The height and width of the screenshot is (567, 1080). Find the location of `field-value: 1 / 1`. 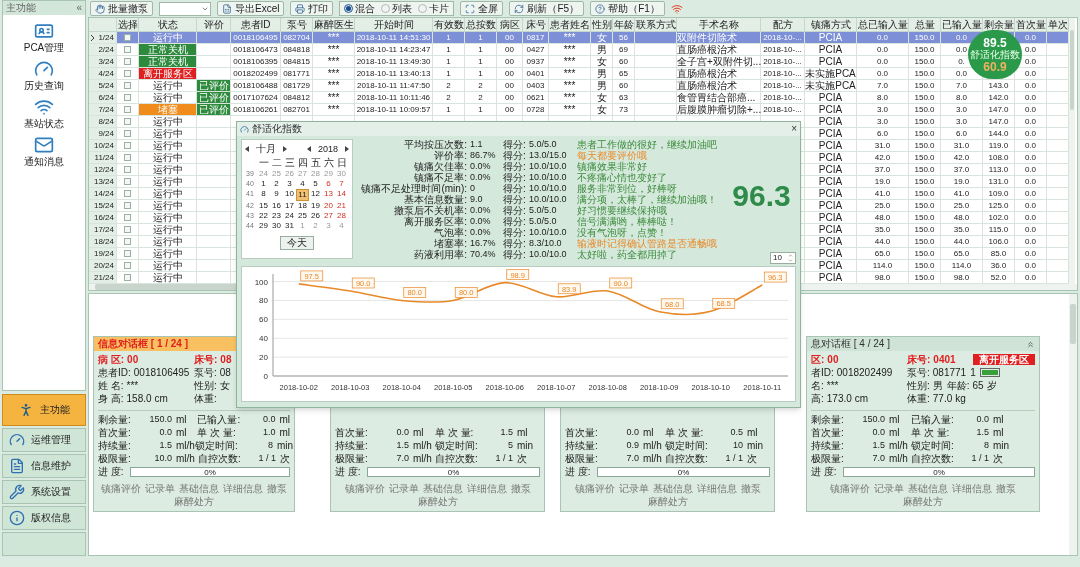

field-value: 1 / 1 is located at coordinates (266, 458).